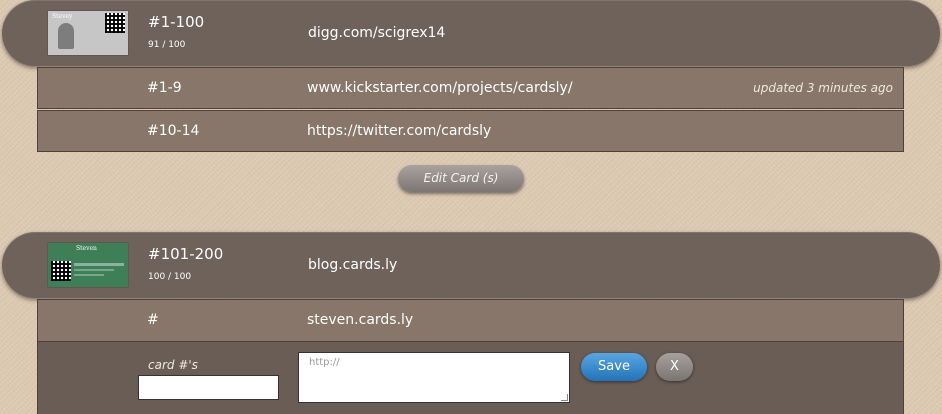  Describe the element at coordinates (176, 22) in the screenshot. I see `card-range: #1-100` at that location.